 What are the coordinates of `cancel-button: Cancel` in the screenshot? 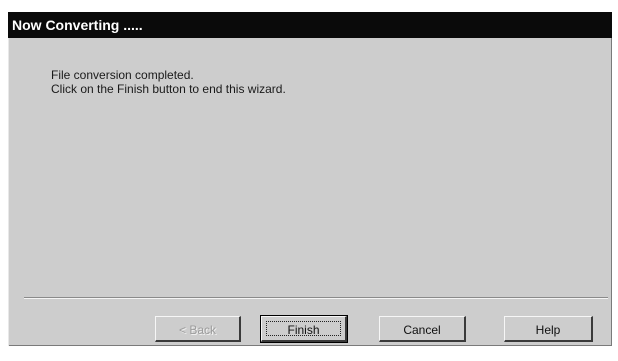 It's located at (422, 329).